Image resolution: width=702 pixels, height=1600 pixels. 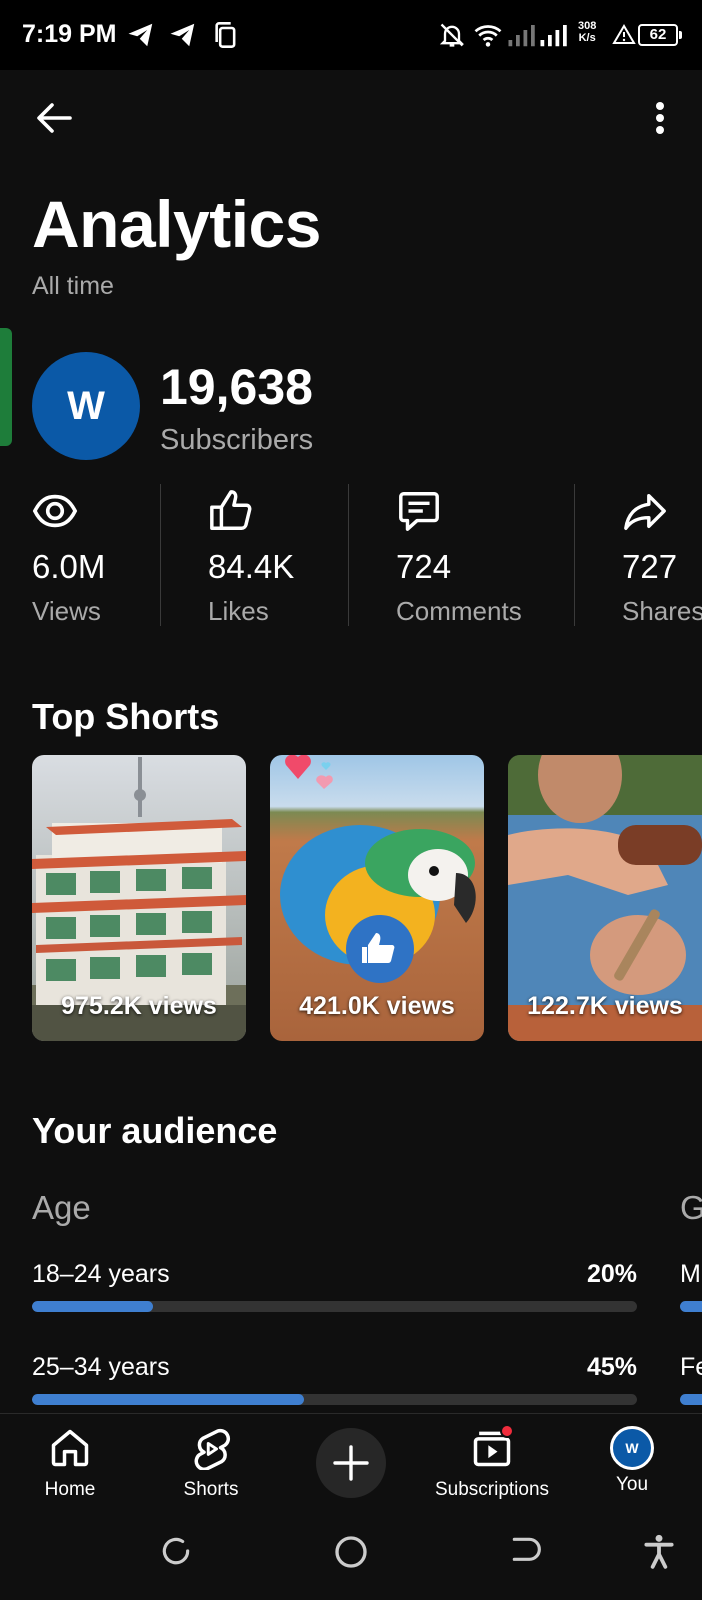 I want to click on thumbs-up-icon, so click(x=231, y=510).